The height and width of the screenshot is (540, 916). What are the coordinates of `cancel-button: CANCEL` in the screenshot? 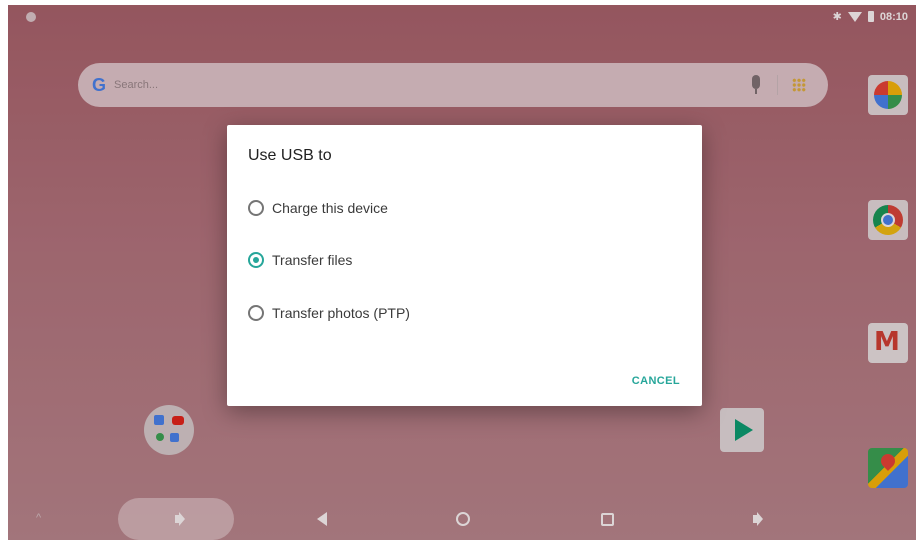 It's located at (656, 381).